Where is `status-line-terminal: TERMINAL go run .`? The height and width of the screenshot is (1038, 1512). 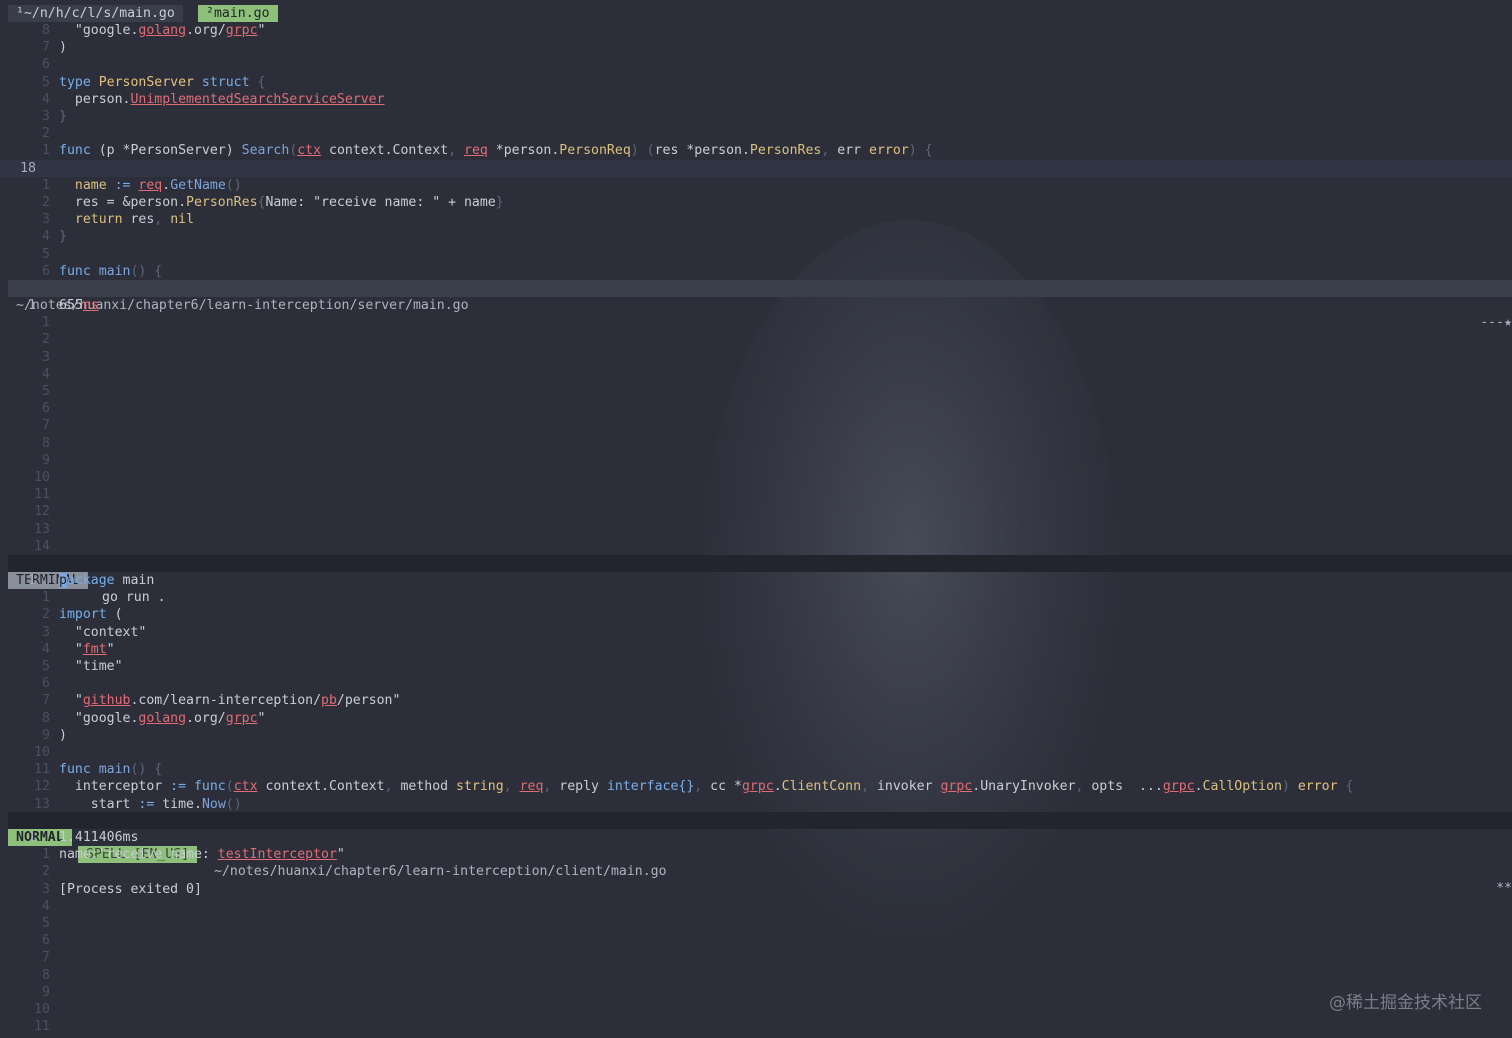
status-line-terminal: TERMINAL go run . is located at coordinates (760, 580).